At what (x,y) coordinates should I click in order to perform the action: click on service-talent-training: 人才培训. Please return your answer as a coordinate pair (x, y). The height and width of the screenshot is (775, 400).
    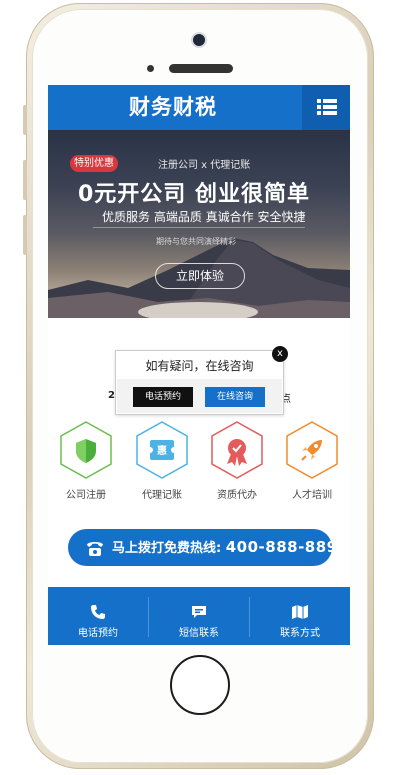
    Looking at the image, I should click on (312, 460).